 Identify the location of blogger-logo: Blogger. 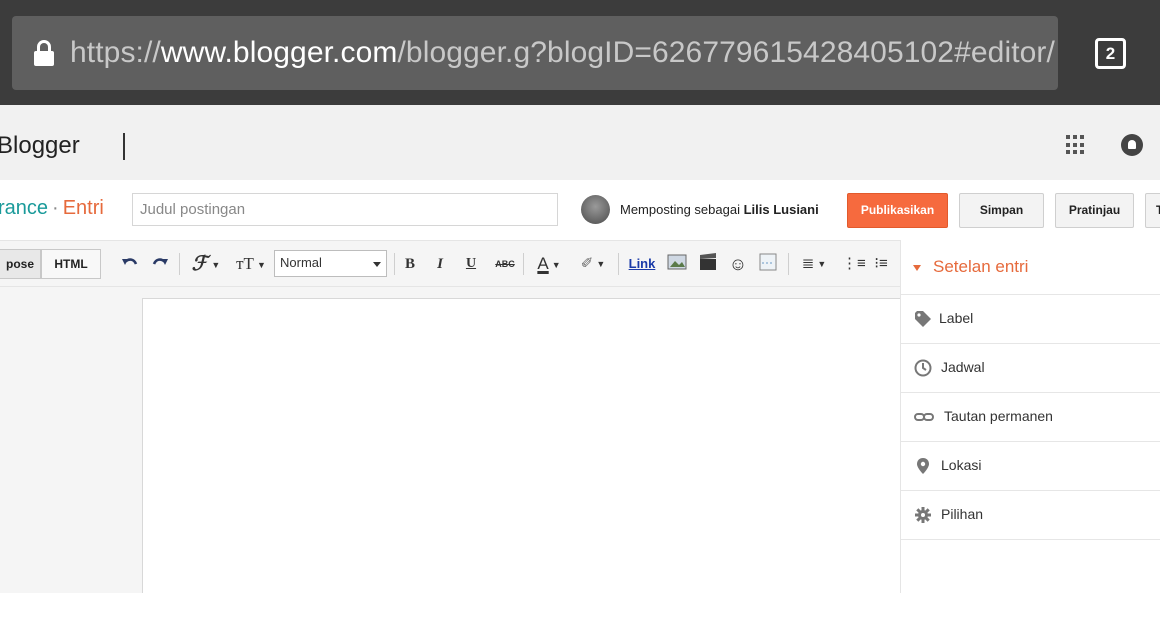
(40, 146).